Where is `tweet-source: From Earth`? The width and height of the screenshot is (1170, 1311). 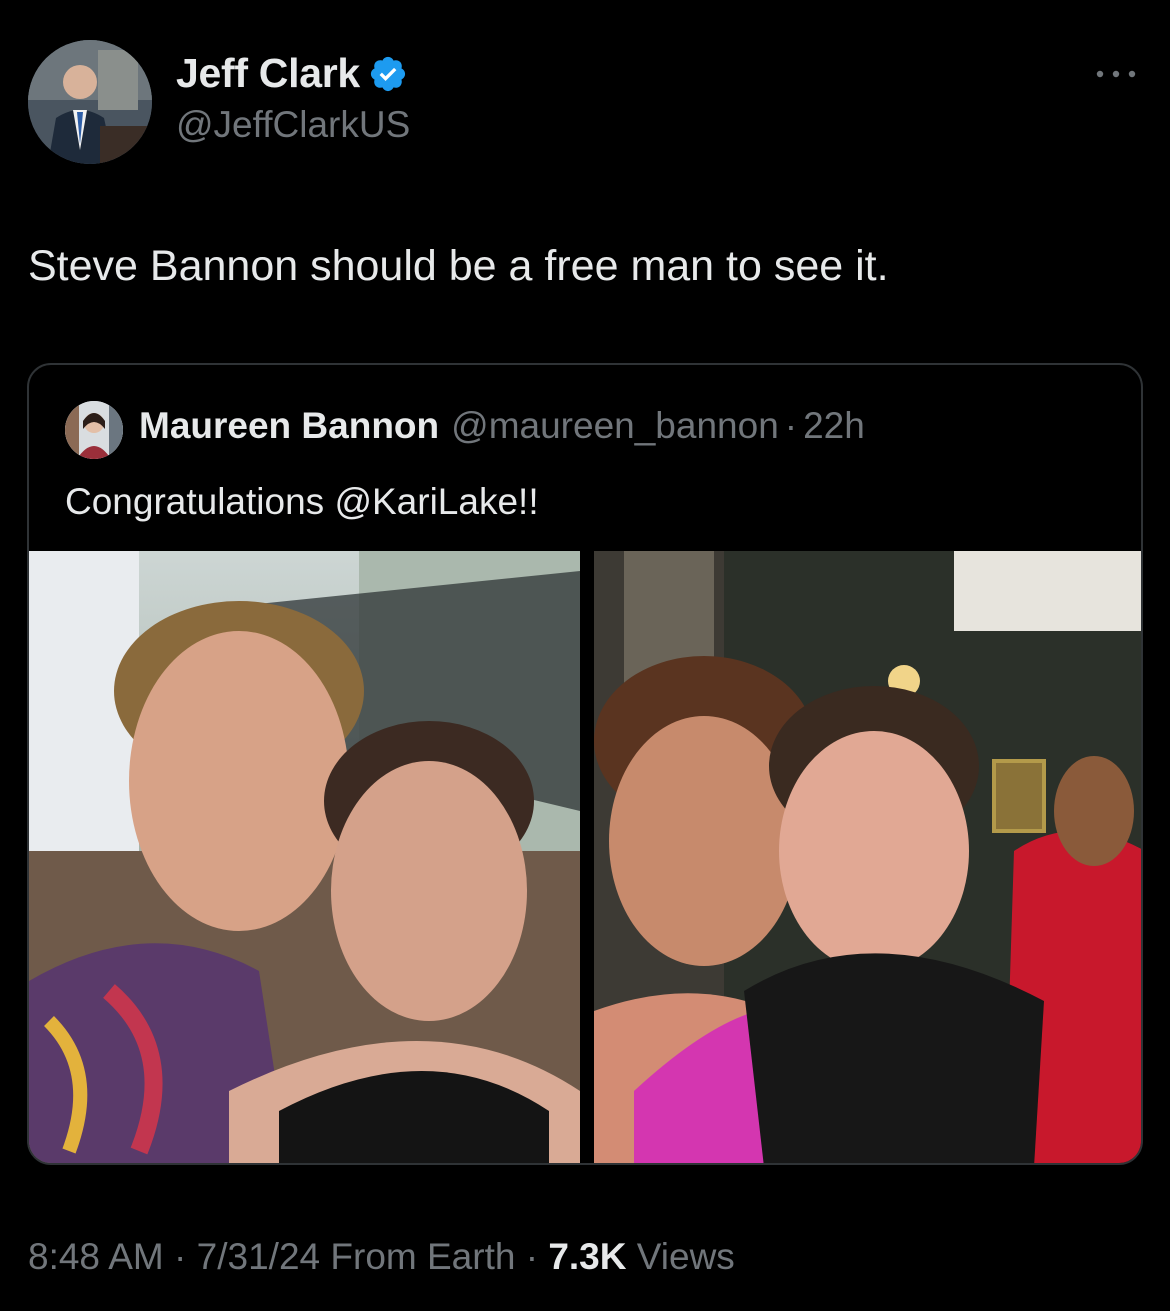 tweet-source: From Earth is located at coordinates (423, 1256).